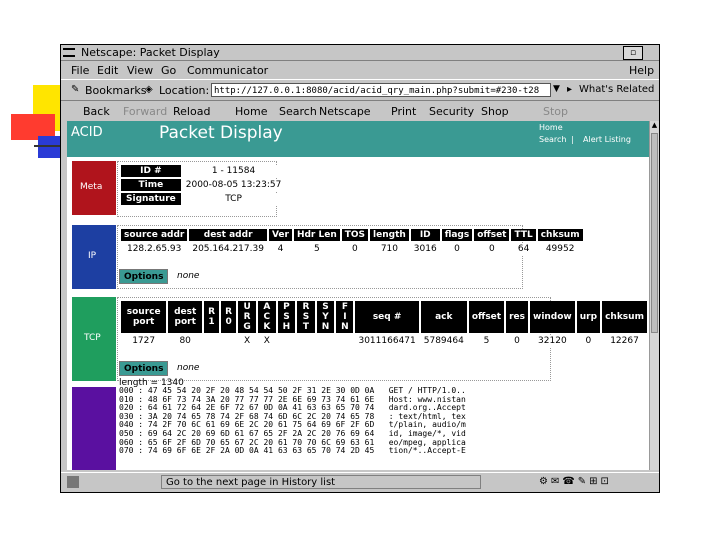  I want to click on ip-header-1: dest addr, so click(228, 235).